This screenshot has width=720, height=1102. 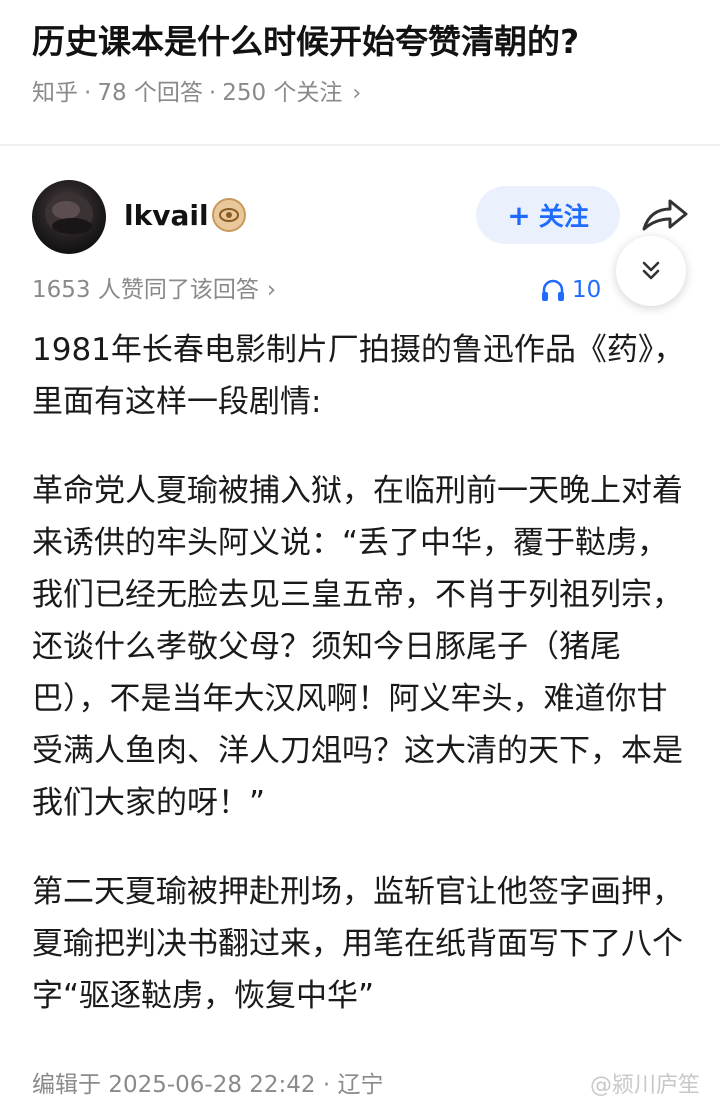 What do you see at coordinates (358, 376) in the screenshot?
I see `paragraph: 1981年长春电影制片厂拍摄的鲁迅作品《药》，里面有这样一段剧情:` at bounding box center [358, 376].